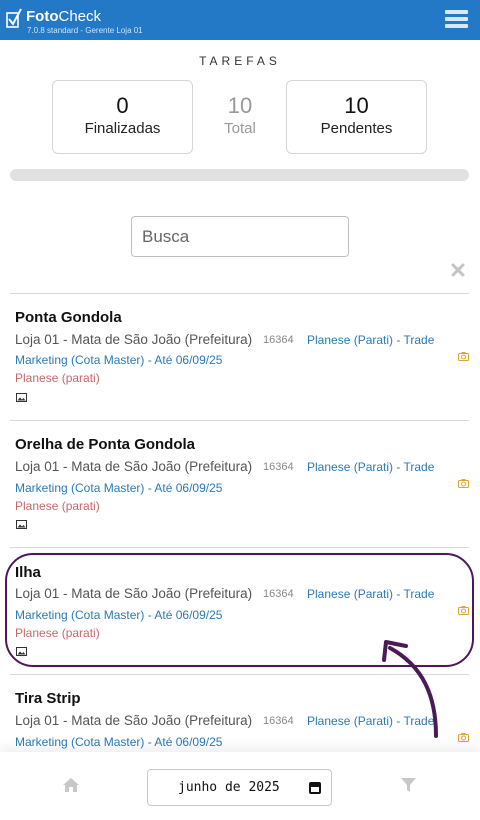 This screenshot has height=820, width=480. Describe the element at coordinates (240, 128) in the screenshot. I see `total-label: Total` at that location.